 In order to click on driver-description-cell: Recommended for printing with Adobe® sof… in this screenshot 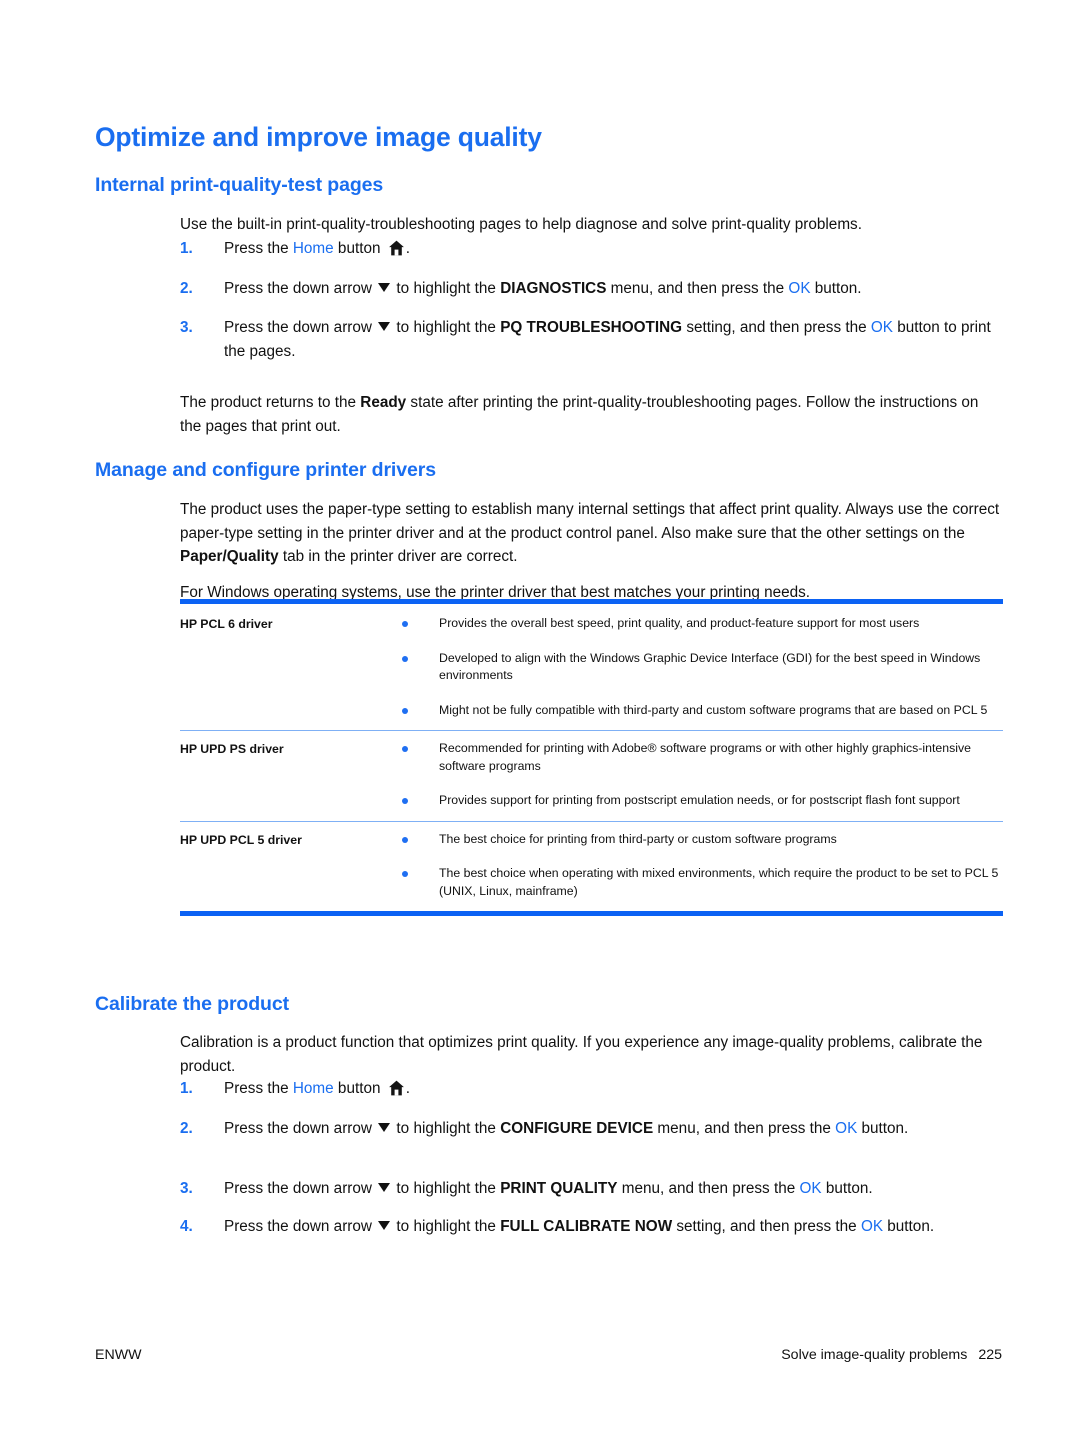, I will do `click(697, 775)`.